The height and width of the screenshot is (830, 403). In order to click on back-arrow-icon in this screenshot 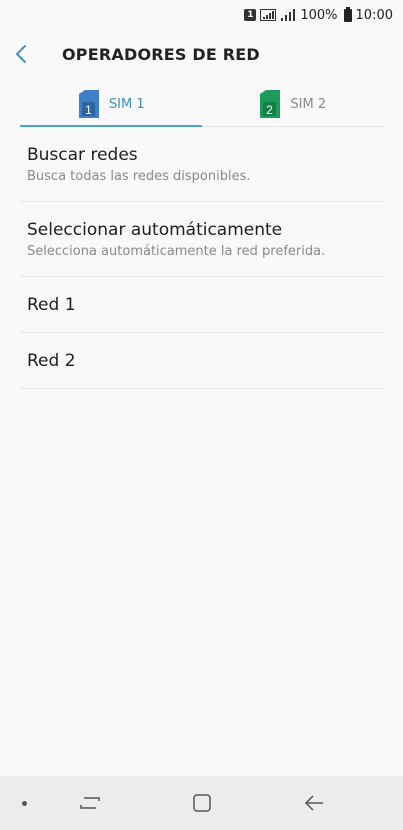, I will do `click(313, 803)`.